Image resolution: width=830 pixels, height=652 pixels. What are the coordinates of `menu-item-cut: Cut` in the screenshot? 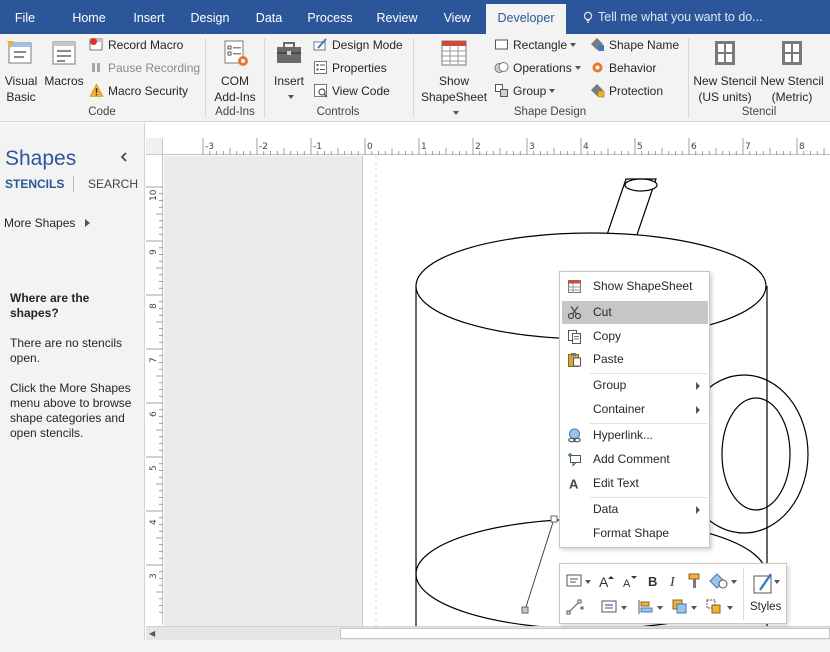 It's located at (635, 312).